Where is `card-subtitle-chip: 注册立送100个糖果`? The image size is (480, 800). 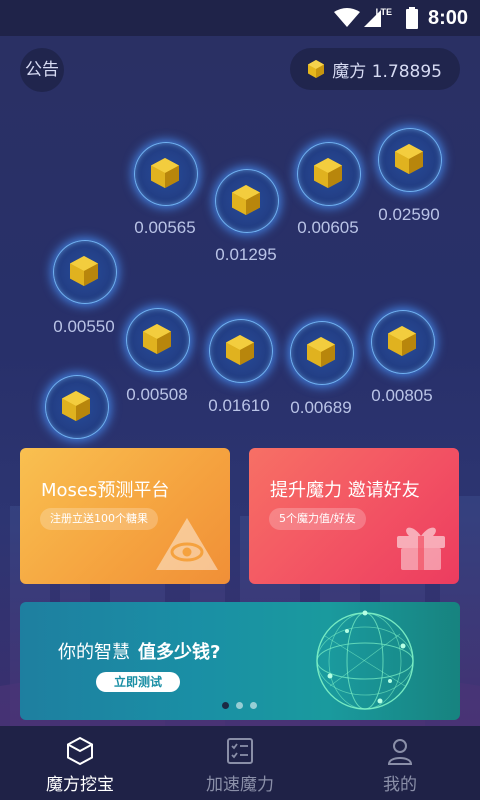 card-subtitle-chip: 注册立送100个糖果 is located at coordinates (99, 519).